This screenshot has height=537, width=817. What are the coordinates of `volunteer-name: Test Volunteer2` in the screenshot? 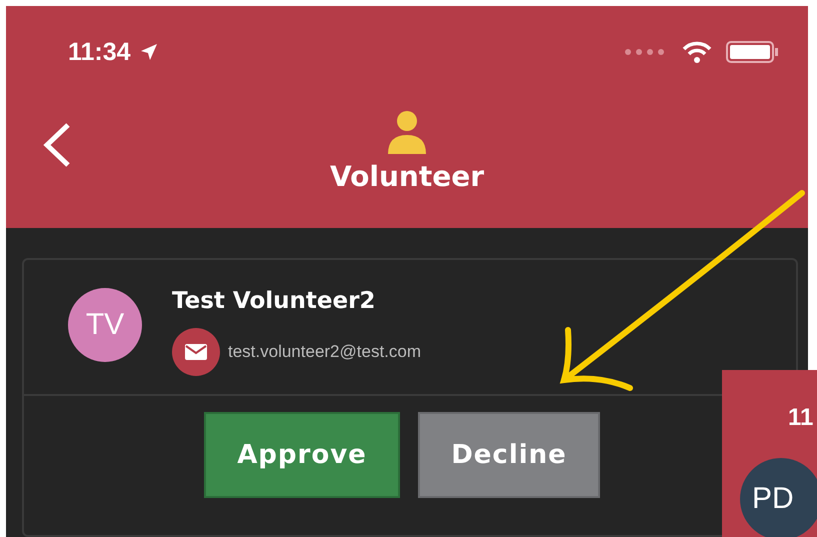 It's located at (274, 301).